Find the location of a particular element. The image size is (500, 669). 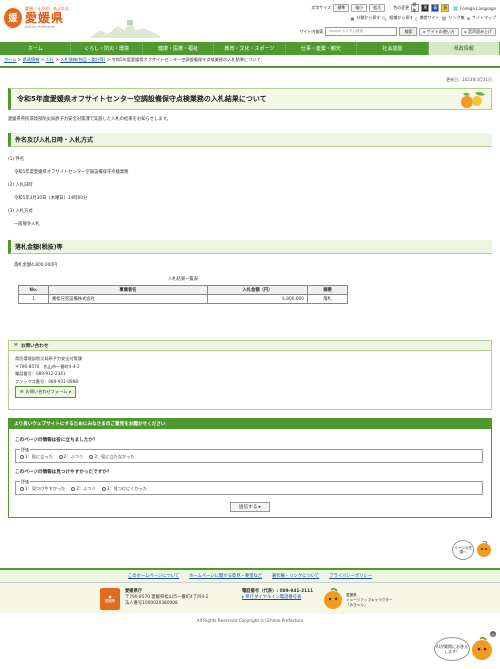

logo-prefecture-name: 愛媛県 is located at coordinates (45, 18).